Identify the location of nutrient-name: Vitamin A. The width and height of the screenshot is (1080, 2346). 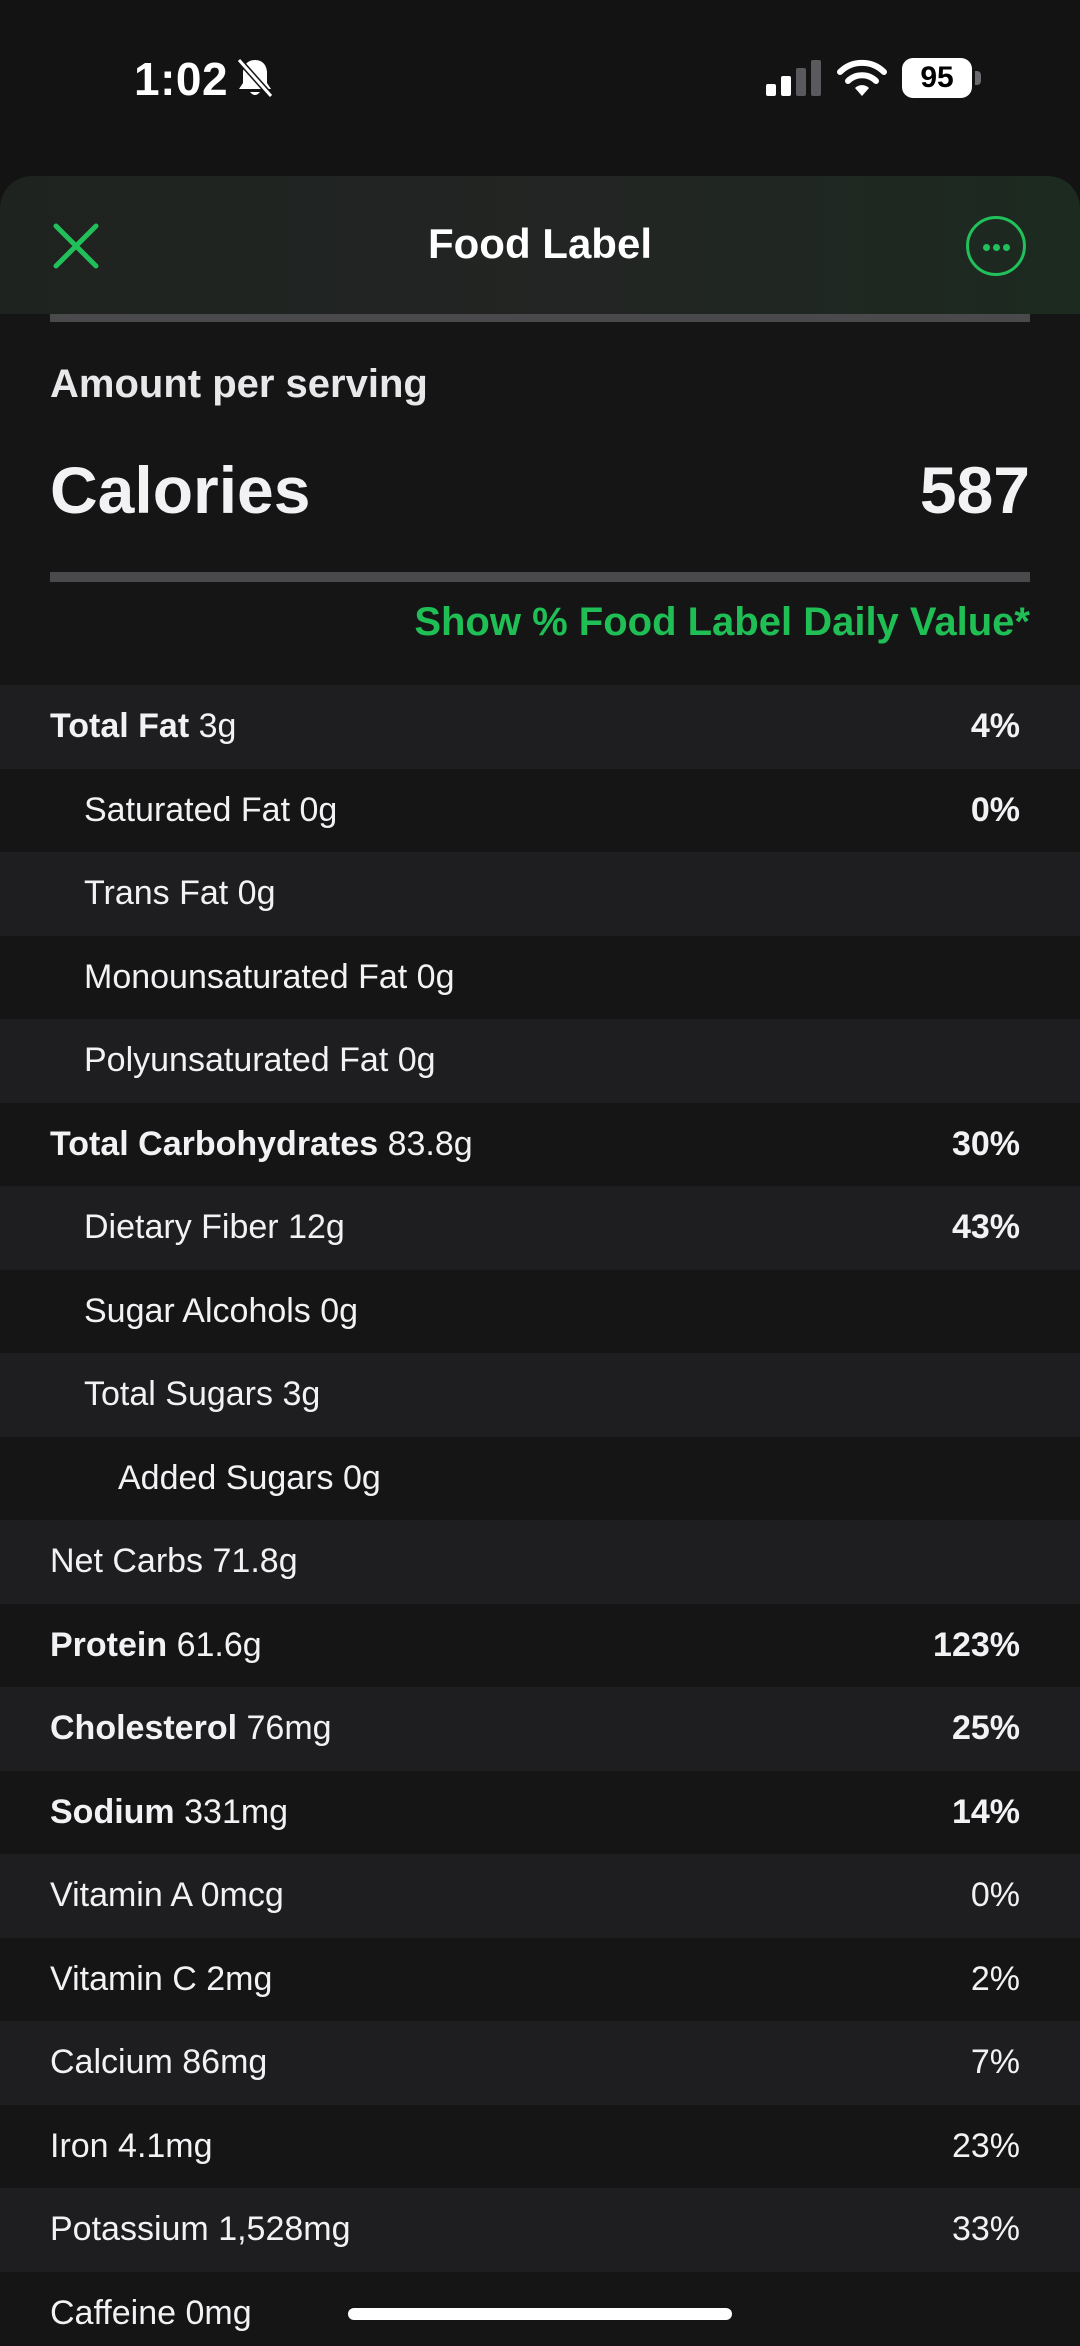
(121, 1895).